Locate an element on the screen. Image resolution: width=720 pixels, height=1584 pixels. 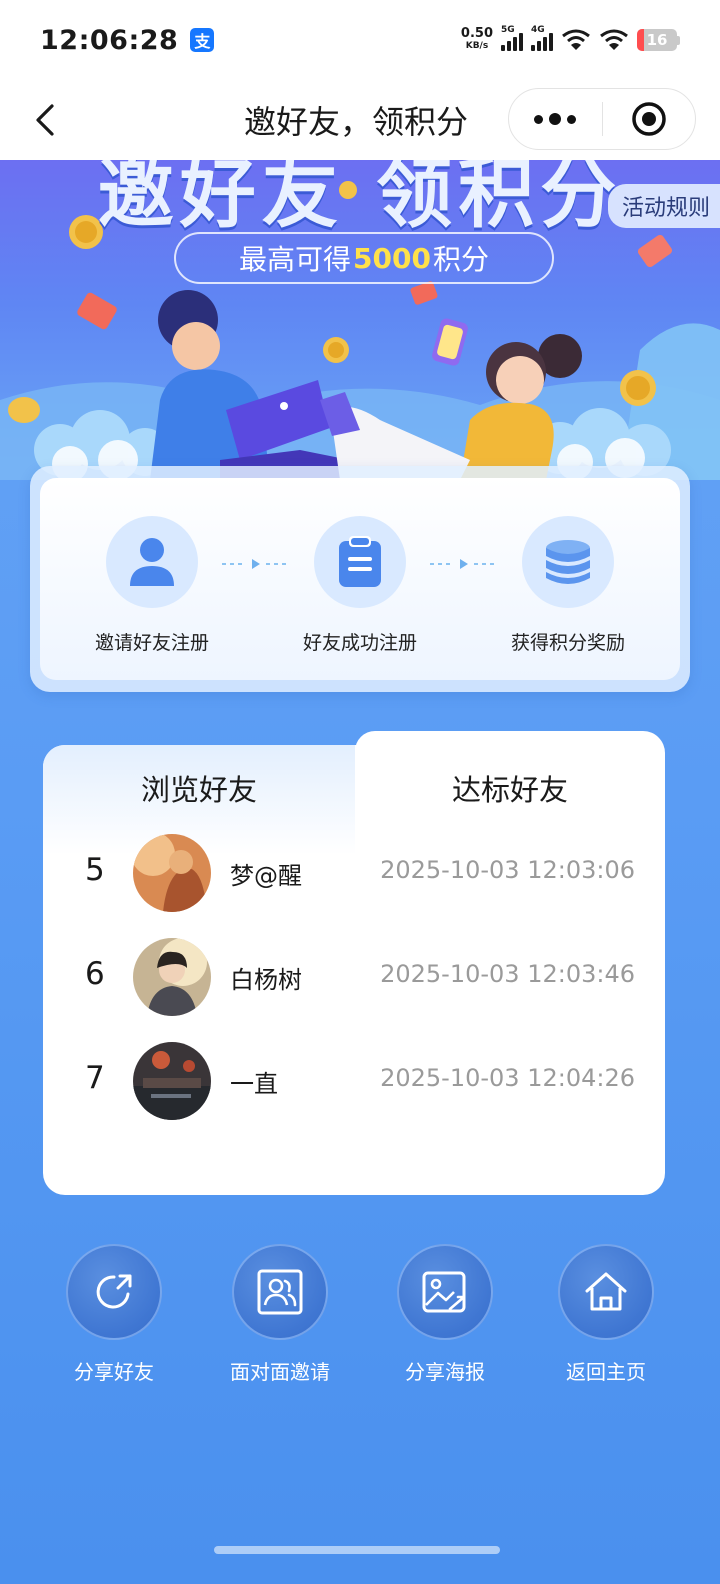
network-speed: 0.50 KB/s is located at coordinates (476, 39).